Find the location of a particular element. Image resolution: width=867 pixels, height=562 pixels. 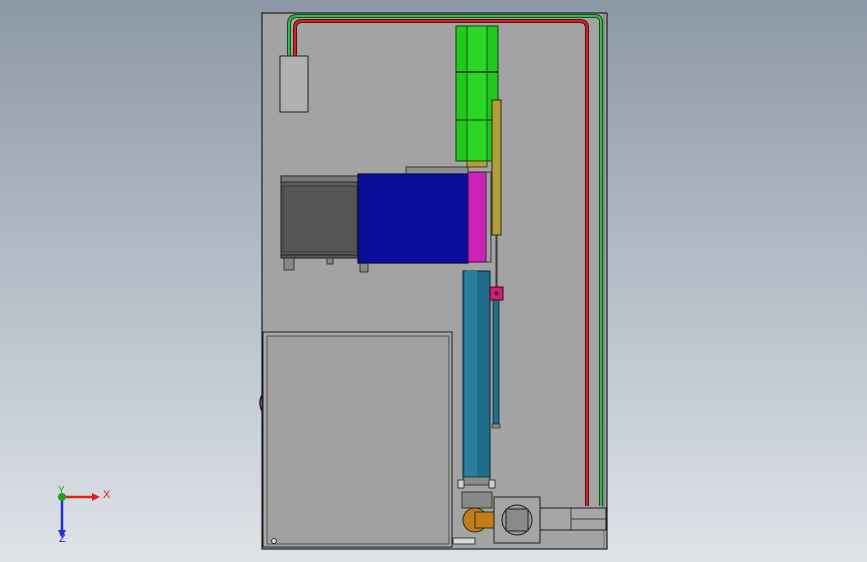

blue-block is located at coordinates (413, 215).